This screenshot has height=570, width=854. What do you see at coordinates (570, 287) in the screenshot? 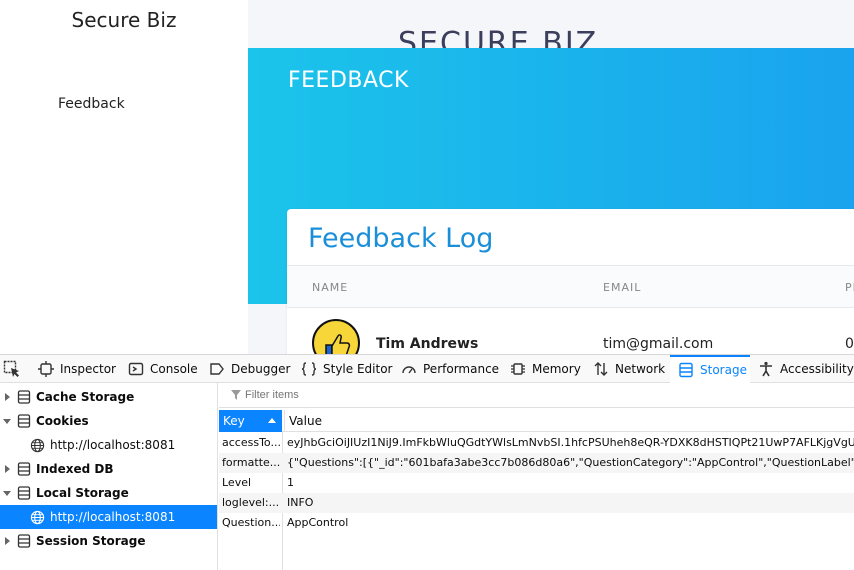
I see `table-header: NAME EMAIL PH` at bounding box center [570, 287].